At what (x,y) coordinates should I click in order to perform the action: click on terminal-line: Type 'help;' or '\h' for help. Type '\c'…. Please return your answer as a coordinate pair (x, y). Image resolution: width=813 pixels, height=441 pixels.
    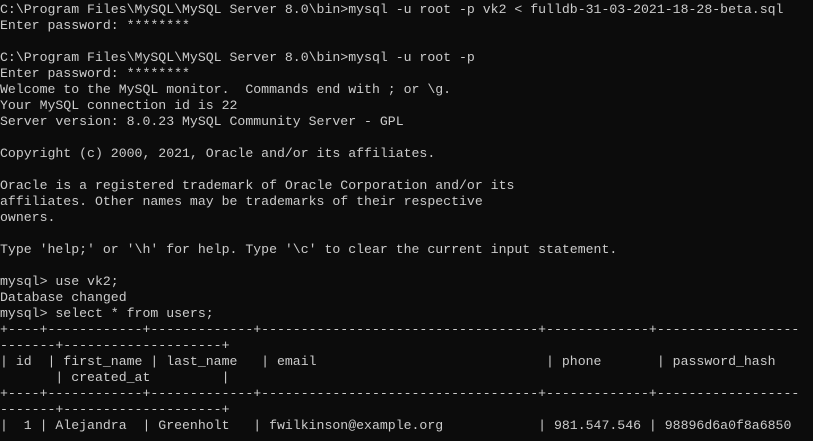
    Looking at the image, I should click on (309, 249).